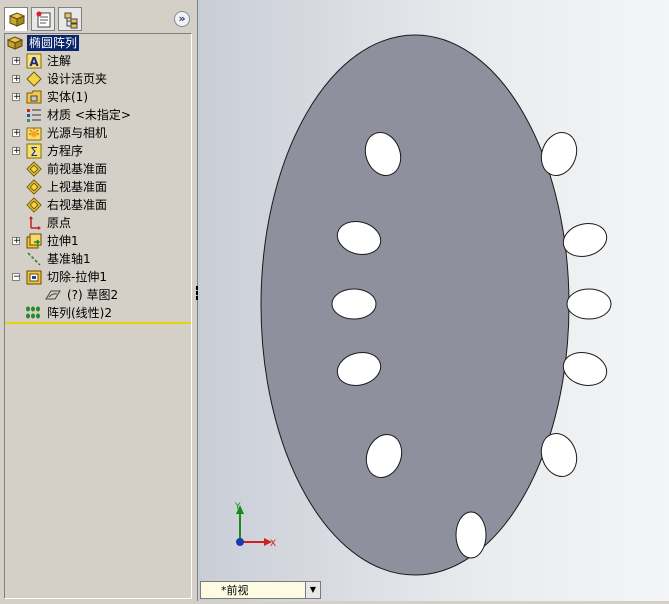 This screenshot has width=669, height=604. What do you see at coordinates (34, 241) in the screenshot?
I see `extrude-icon` at bounding box center [34, 241].